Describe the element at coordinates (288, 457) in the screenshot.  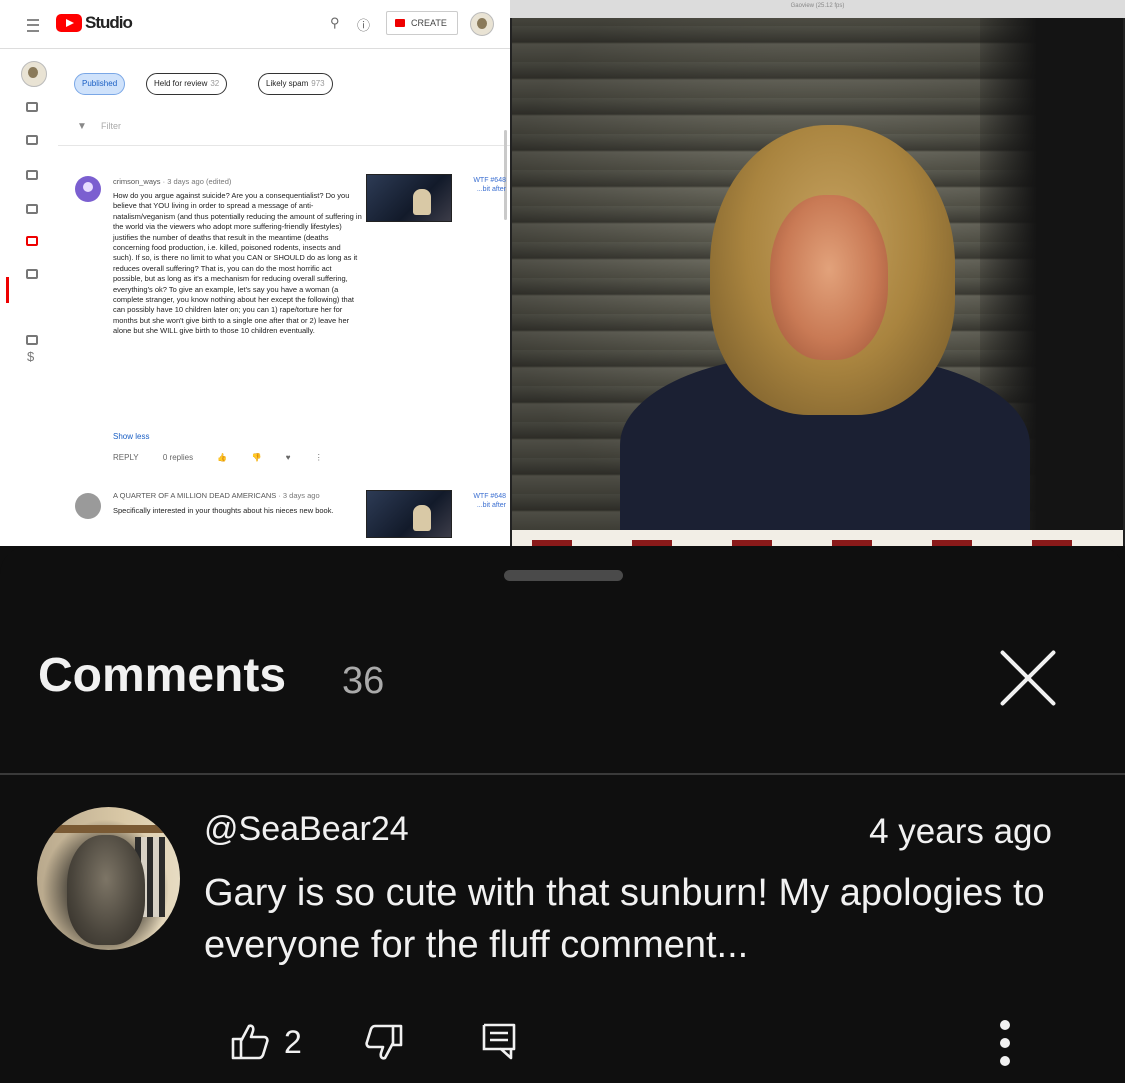
I see `heart-icon: ♥` at that location.